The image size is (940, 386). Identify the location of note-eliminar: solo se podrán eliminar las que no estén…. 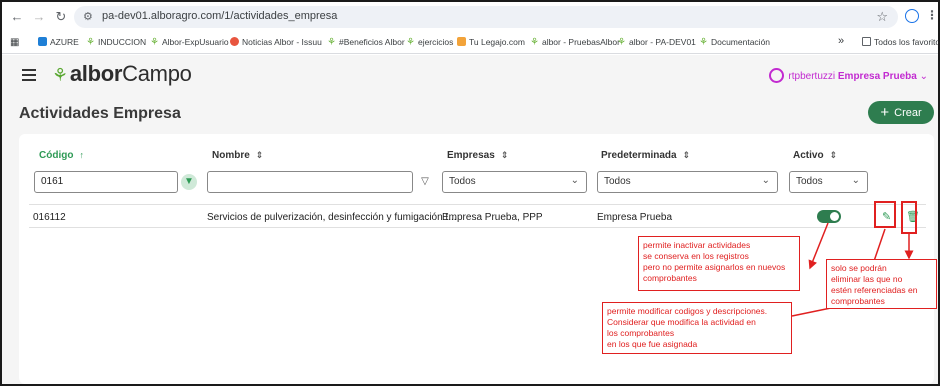
(881, 284).